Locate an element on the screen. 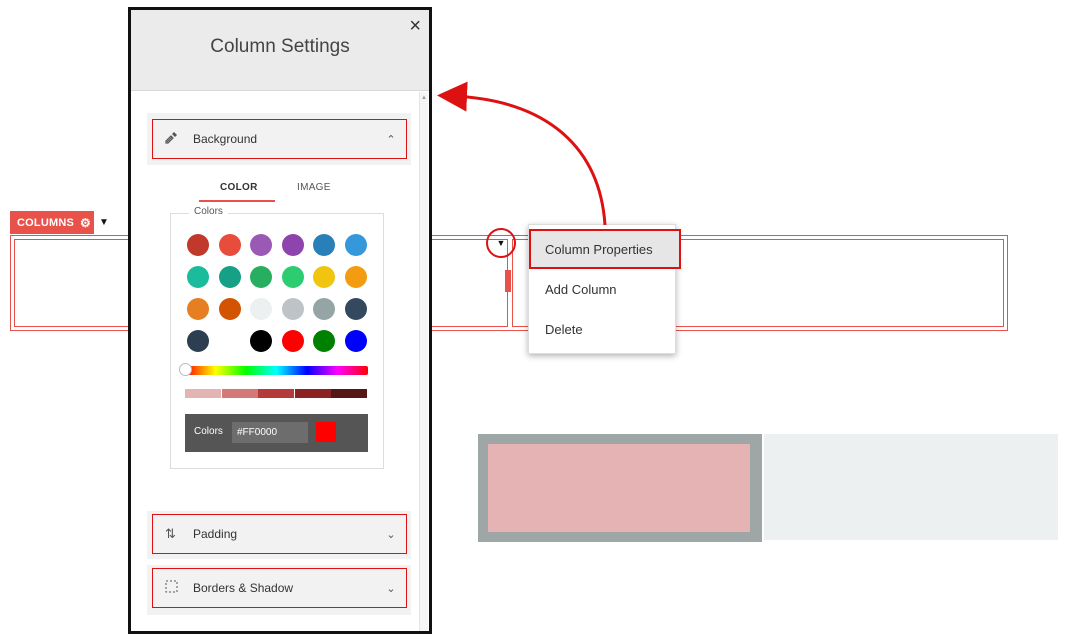  panel-header: Column Settings × is located at coordinates (280, 50).